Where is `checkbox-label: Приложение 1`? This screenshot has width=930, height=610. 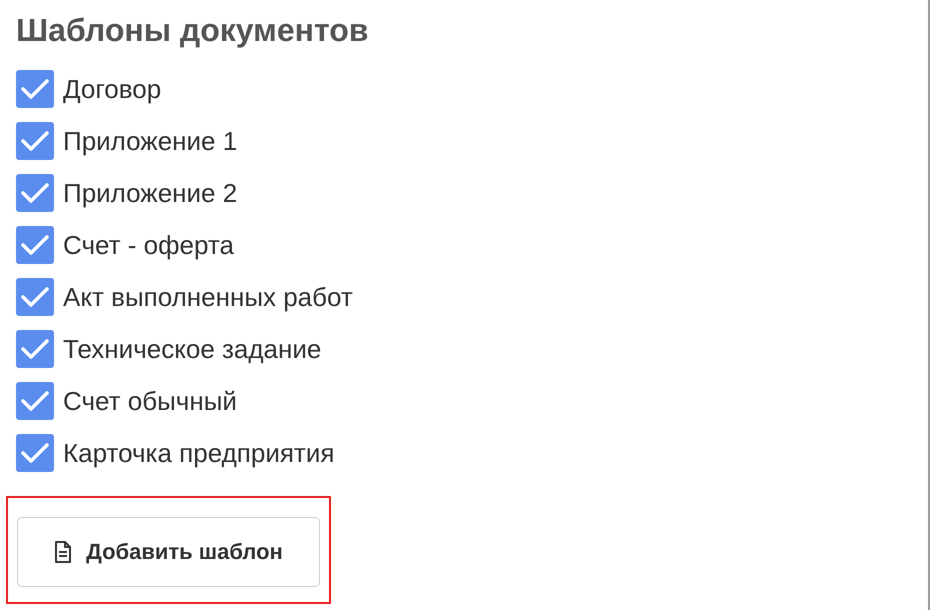
checkbox-label: Приложение 1 is located at coordinates (150, 141).